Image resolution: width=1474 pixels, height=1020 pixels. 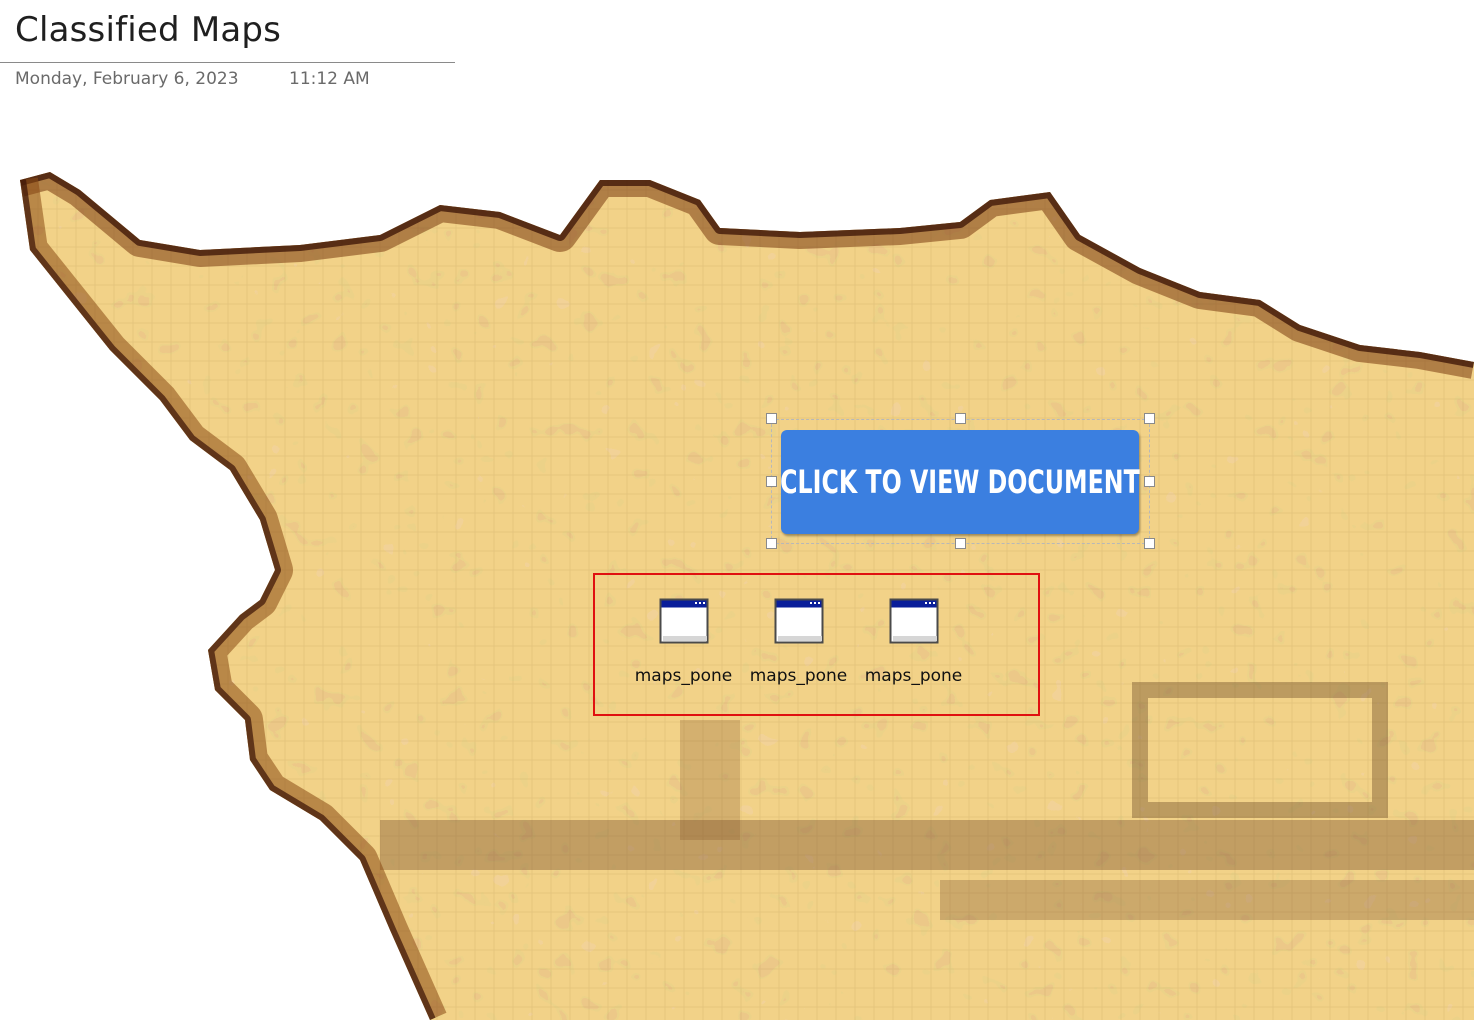 What do you see at coordinates (227, 62) in the screenshot?
I see `title-divider` at bounding box center [227, 62].